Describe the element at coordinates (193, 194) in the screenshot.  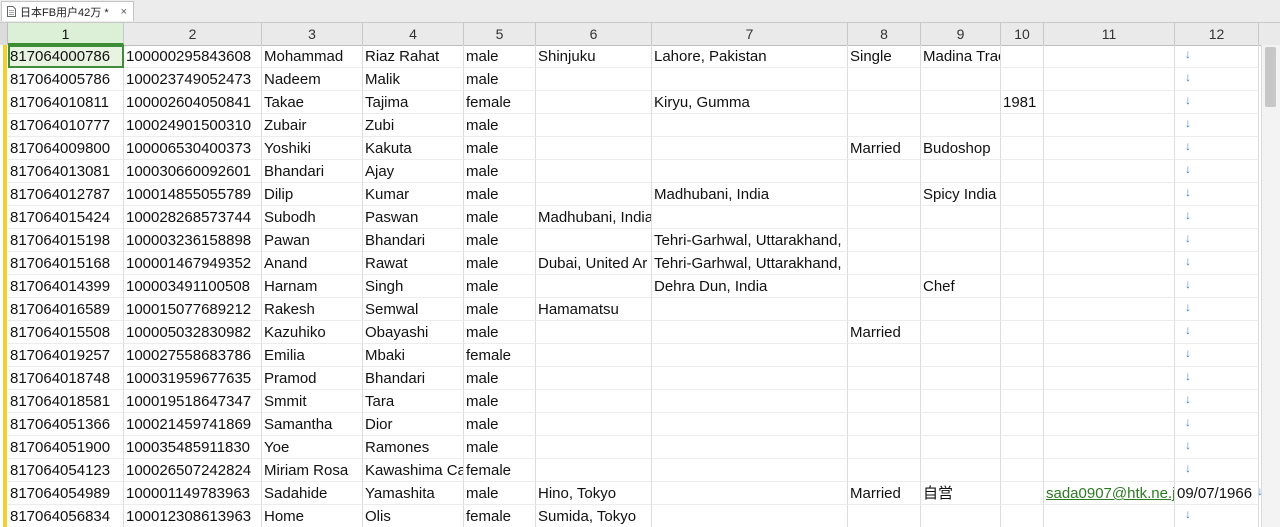
I see `cell-col-2: 100014855055789` at that location.